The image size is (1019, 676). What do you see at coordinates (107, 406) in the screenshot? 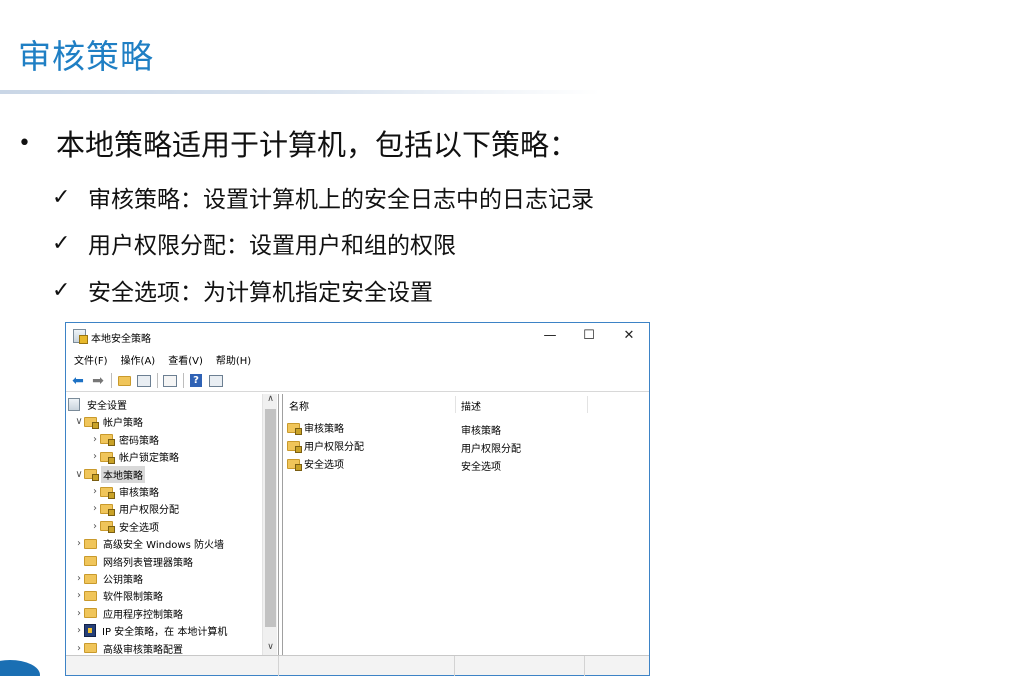
I see `tree-item-label: 安全设置` at bounding box center [107, 406].